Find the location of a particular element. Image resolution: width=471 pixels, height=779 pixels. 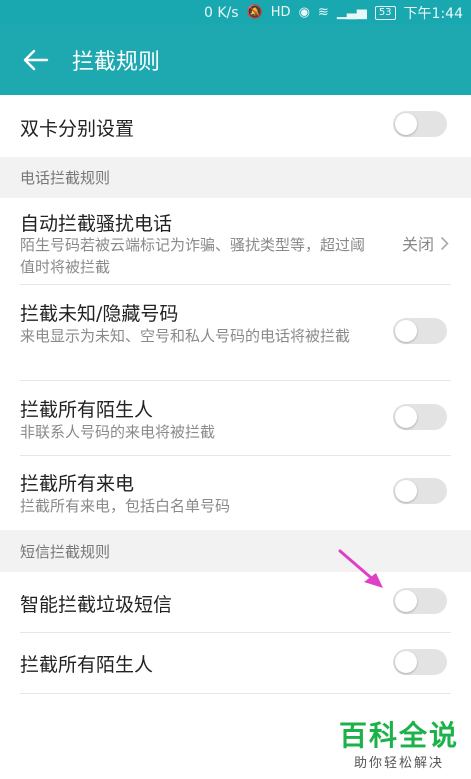

block-all-calls-toggle is located at coordinates (420, 491).